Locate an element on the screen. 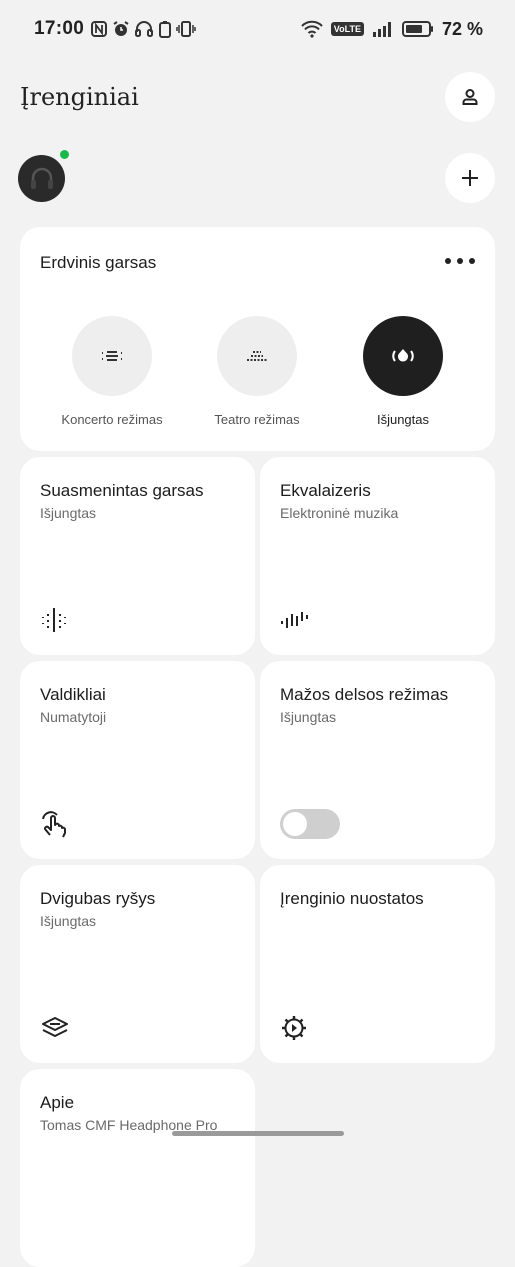 The height and width of the screenshot is (1267, 515). about-title: Apie is located at coordinates (57, 1102).